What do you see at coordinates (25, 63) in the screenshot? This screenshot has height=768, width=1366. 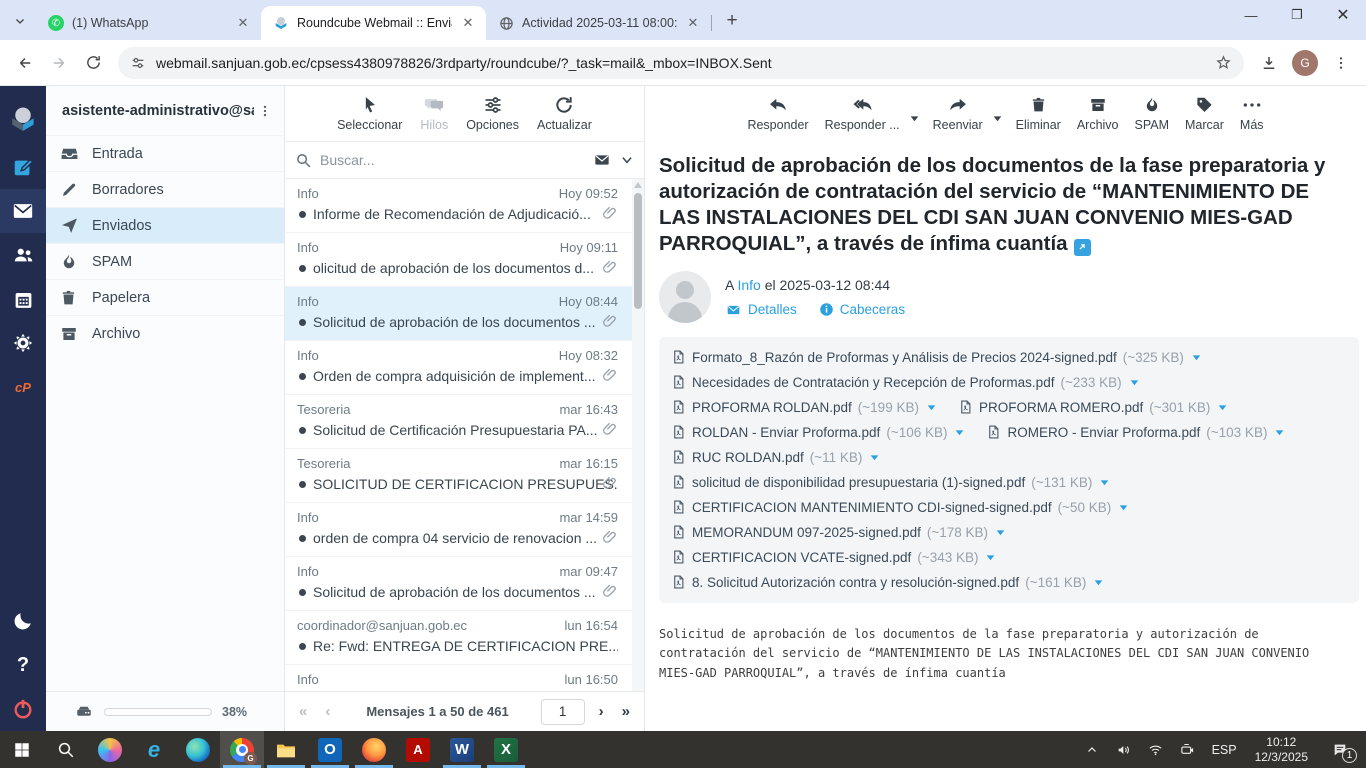 I see `back-button` at bounding box center [25, 63].